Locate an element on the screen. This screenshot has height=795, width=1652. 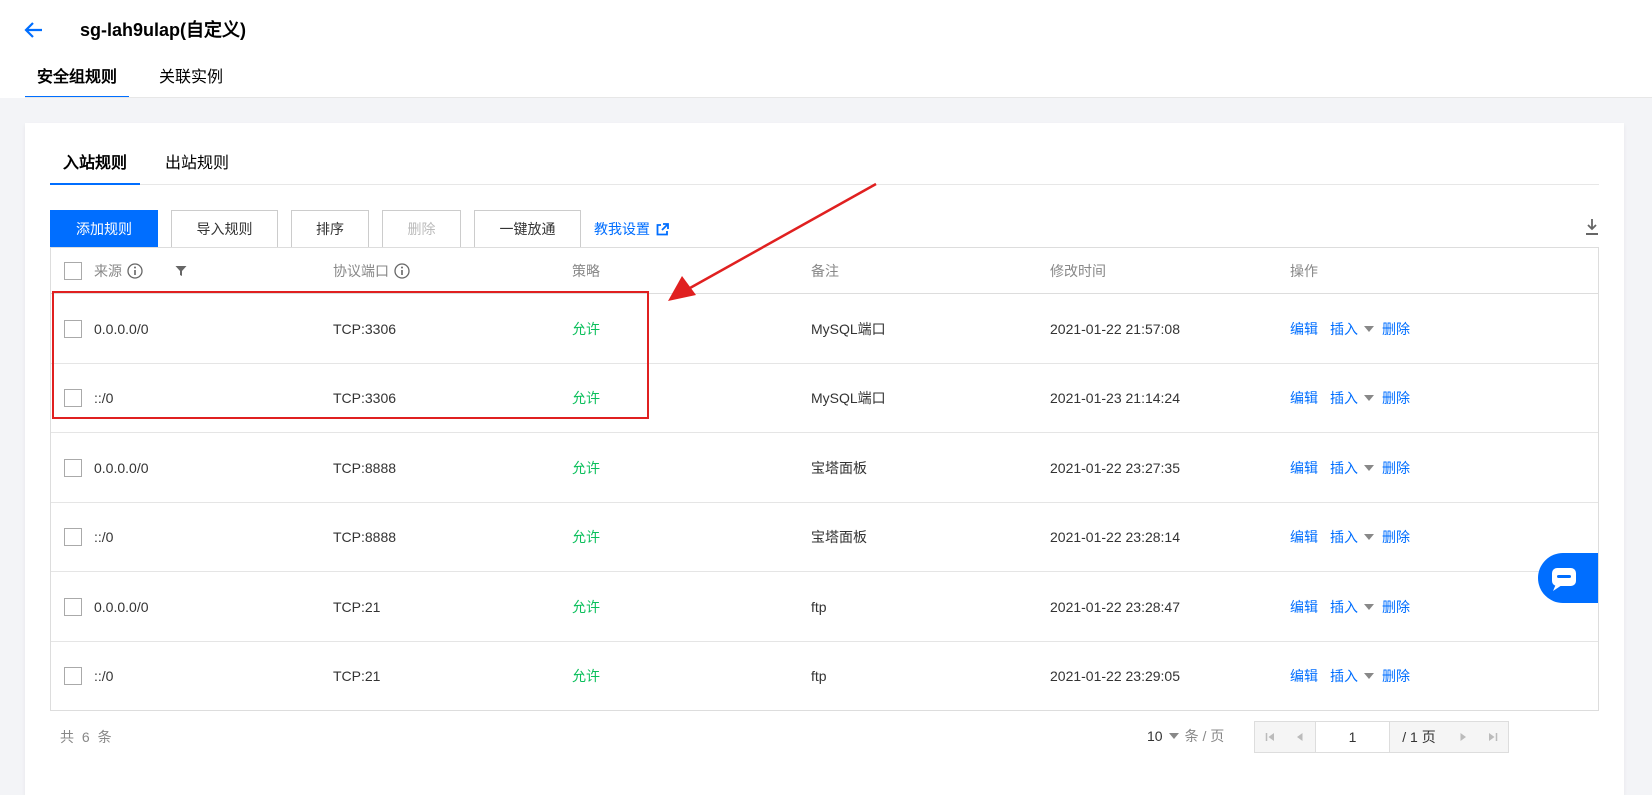
row-note: 宝塔面板 is located at coordinates (839, 467).